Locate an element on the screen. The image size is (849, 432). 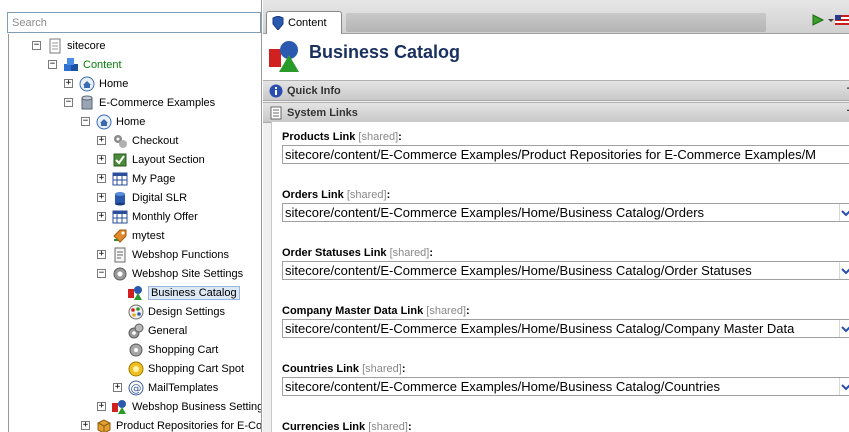
tree-node-label: Digital SLR is located at coordinates (160, 197).